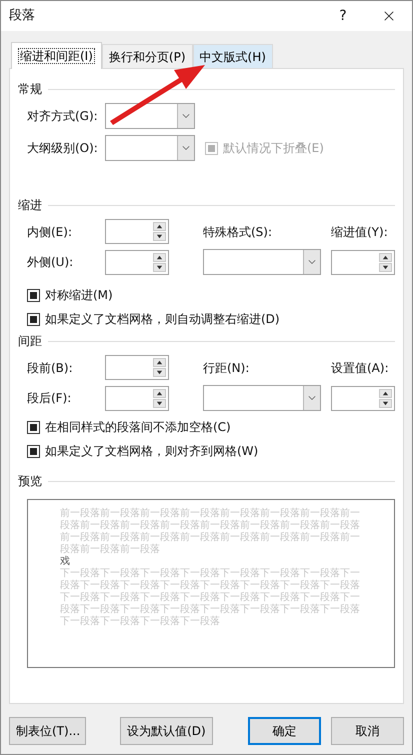 The width and height of the screenshot is (413, 755). I want to click on tab: 缩进和间距(I), so click(56, 55).